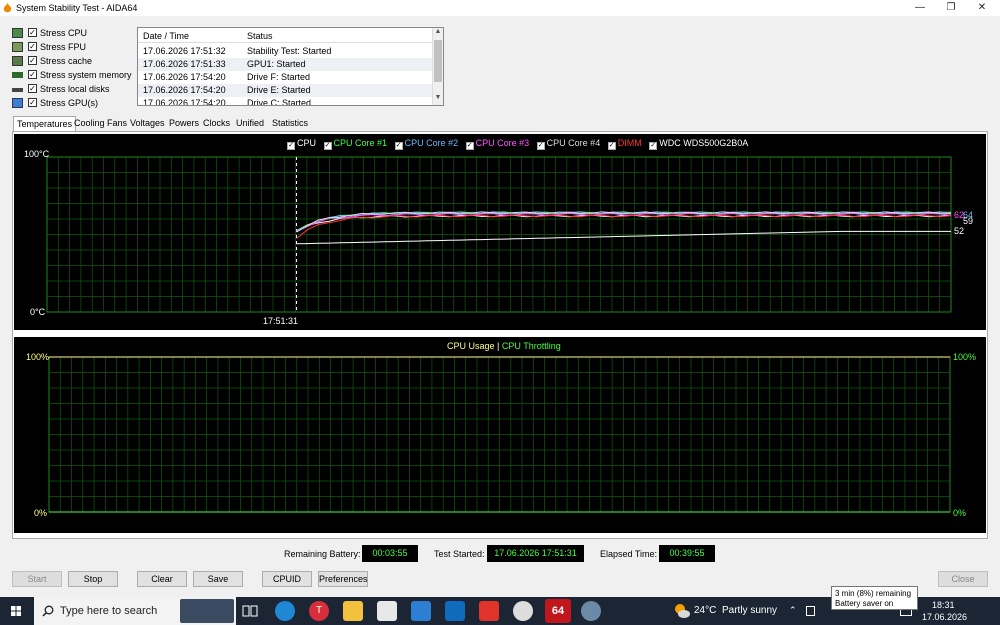 The image size is (1000, 625). Describe the element at coordinates (16, 611) in the screenshot. I see `windows-start-icon` at that location.